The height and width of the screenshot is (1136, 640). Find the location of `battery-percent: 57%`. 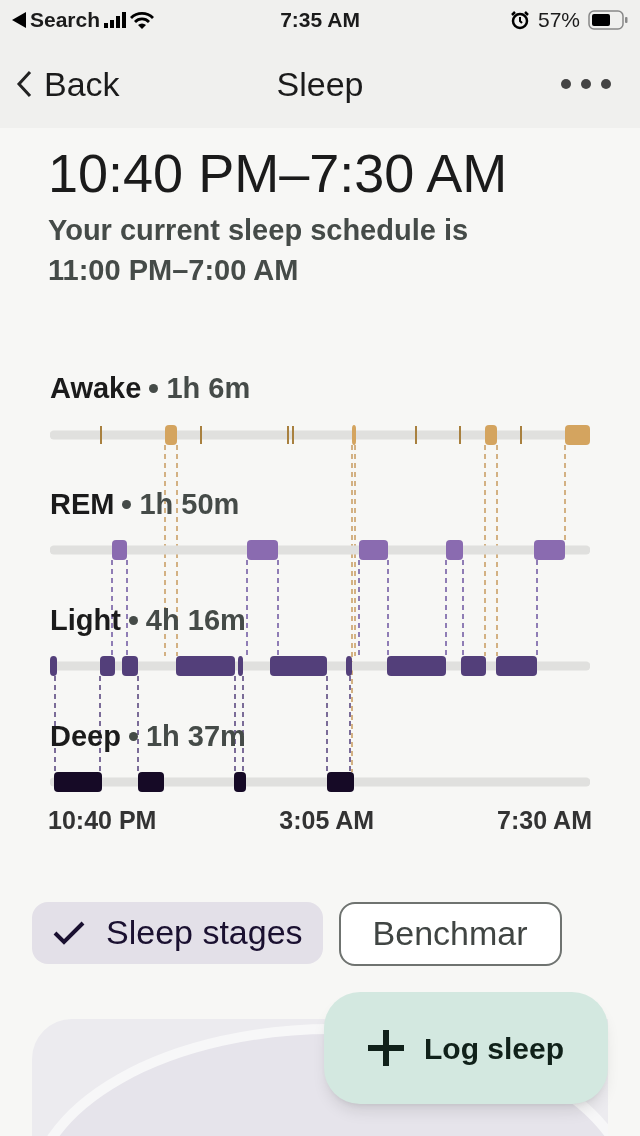

battery-percent: 57% is located at coordinates (558, 20).